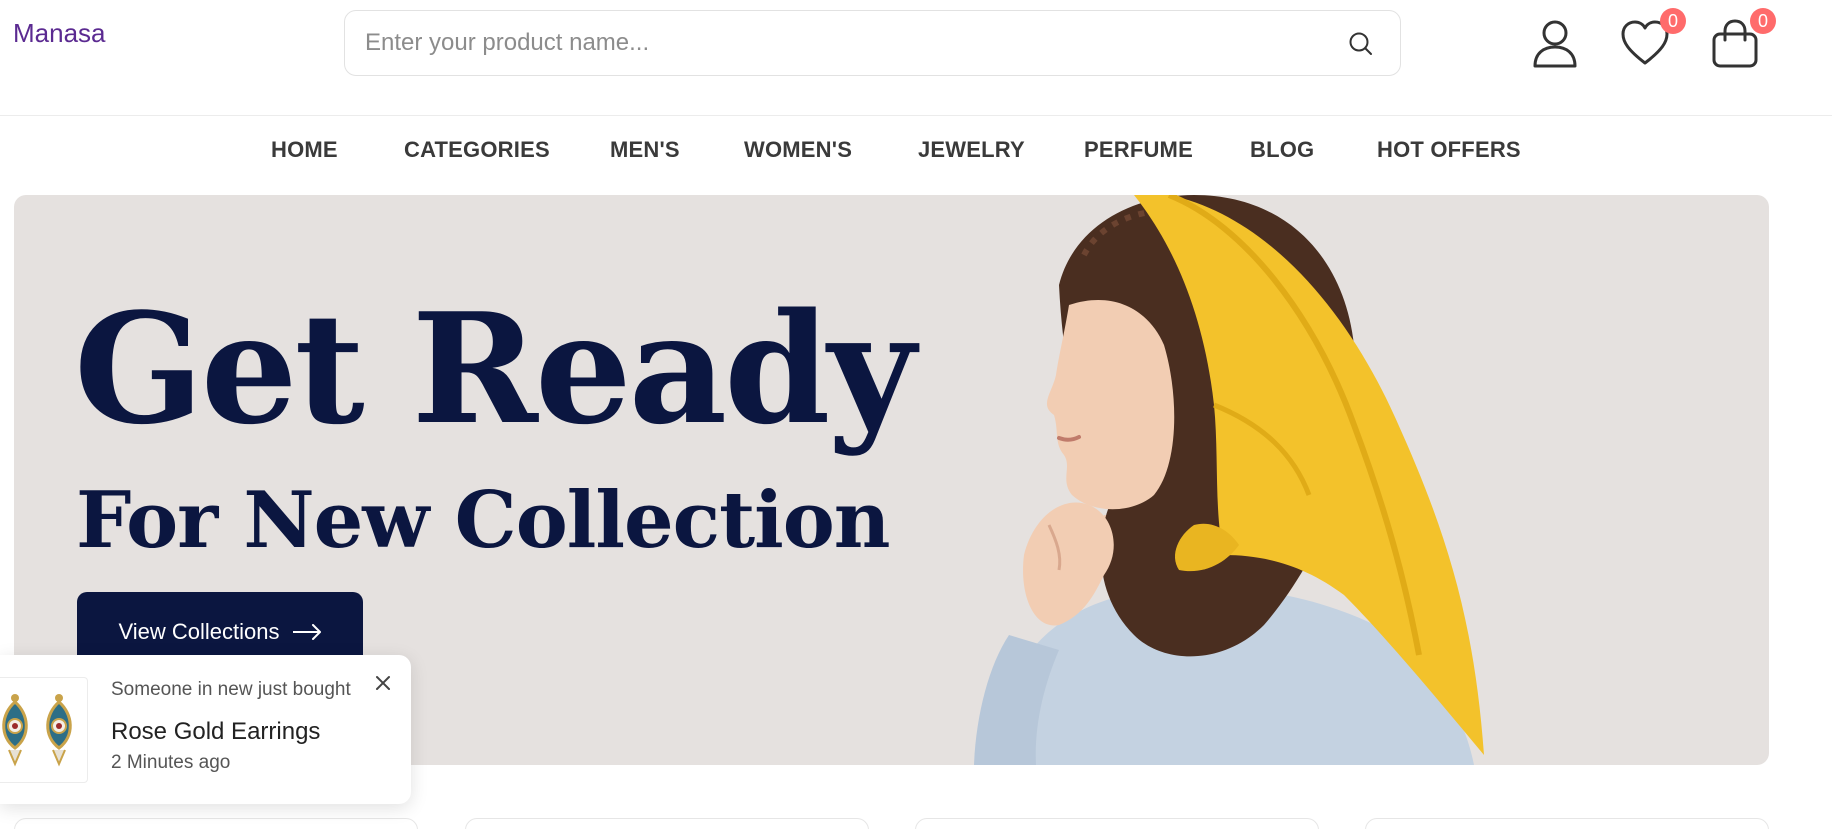  Describe the element at coordinates (37, 730) in the screenshot. I see `earrings-image` at that location.